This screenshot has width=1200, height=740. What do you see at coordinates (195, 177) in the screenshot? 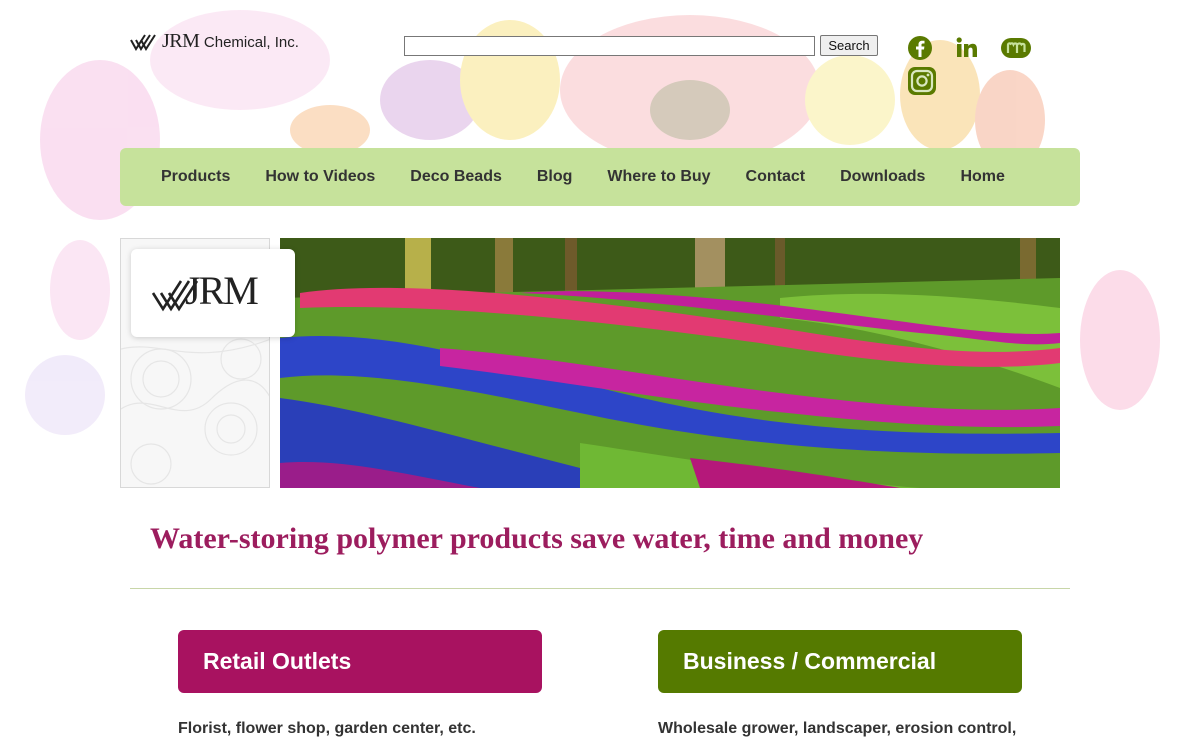
I see `nav-products: Products` at bounding box center [195, 177].